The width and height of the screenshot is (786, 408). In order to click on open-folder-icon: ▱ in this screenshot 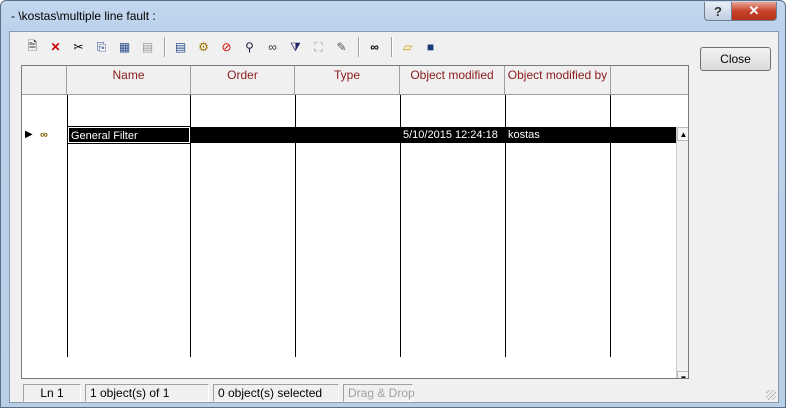, I will do `click(407, 47)`.